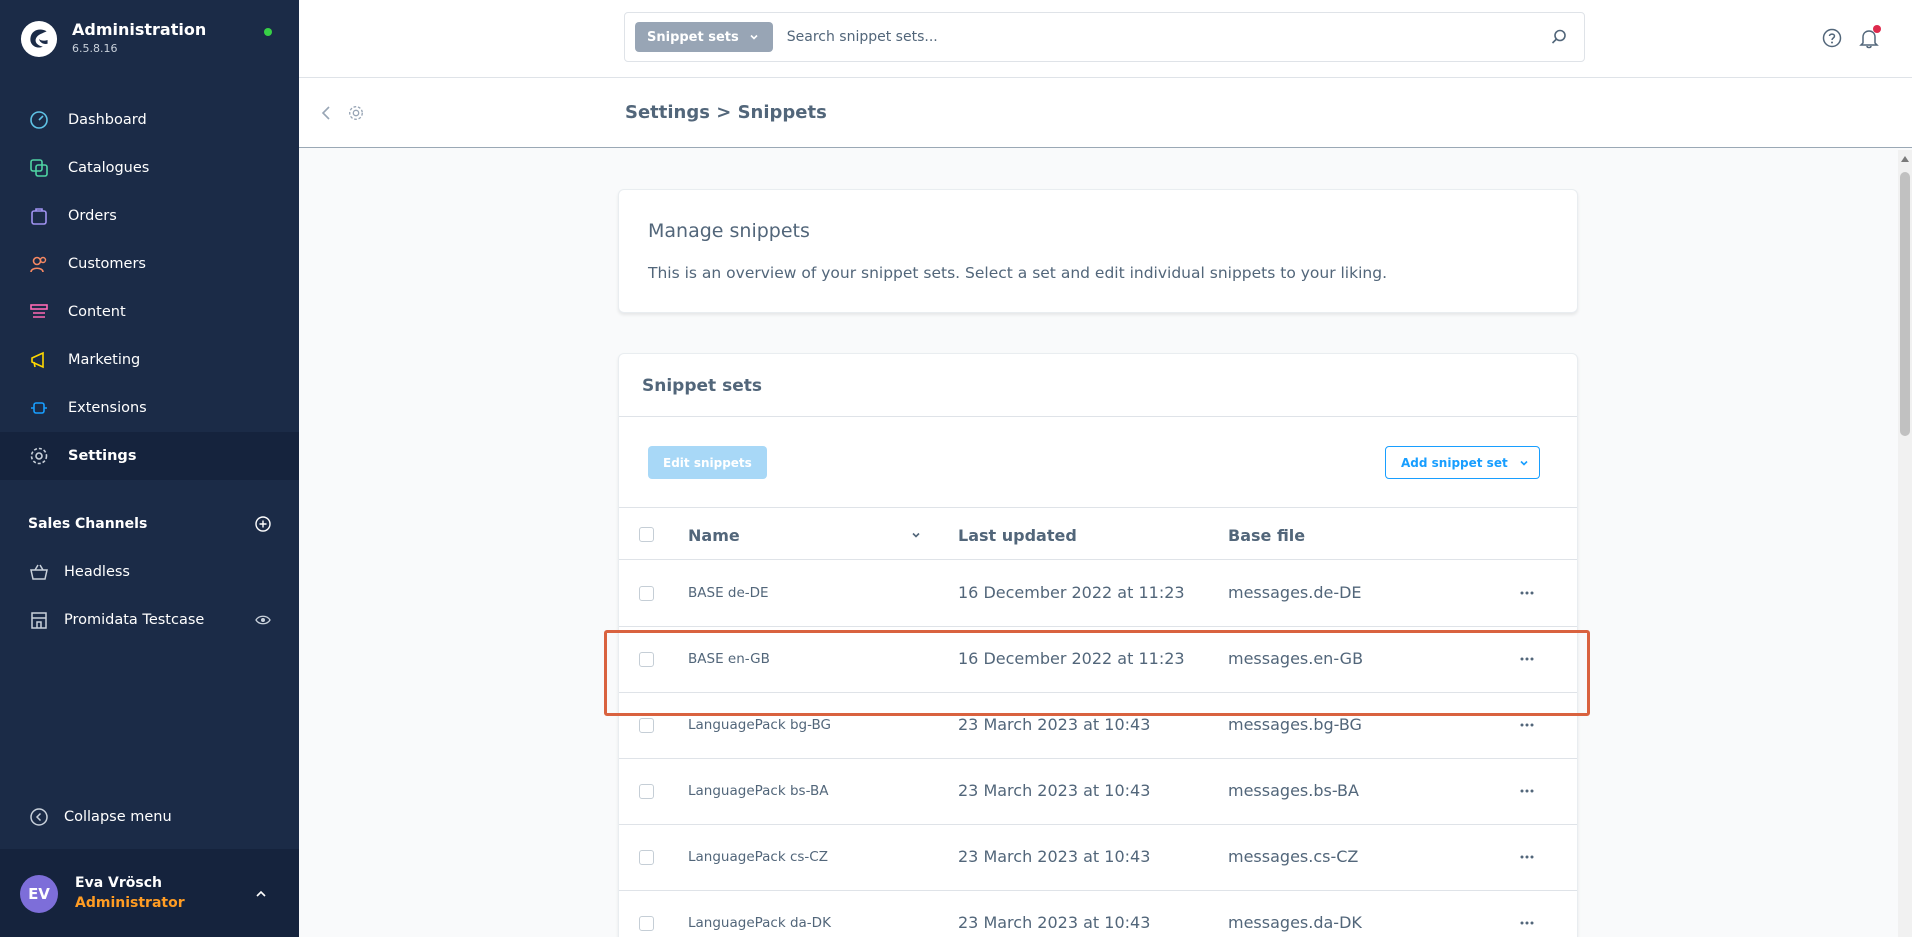  I want to click on add-snippet-set-dropdown, so click(1524, 462).